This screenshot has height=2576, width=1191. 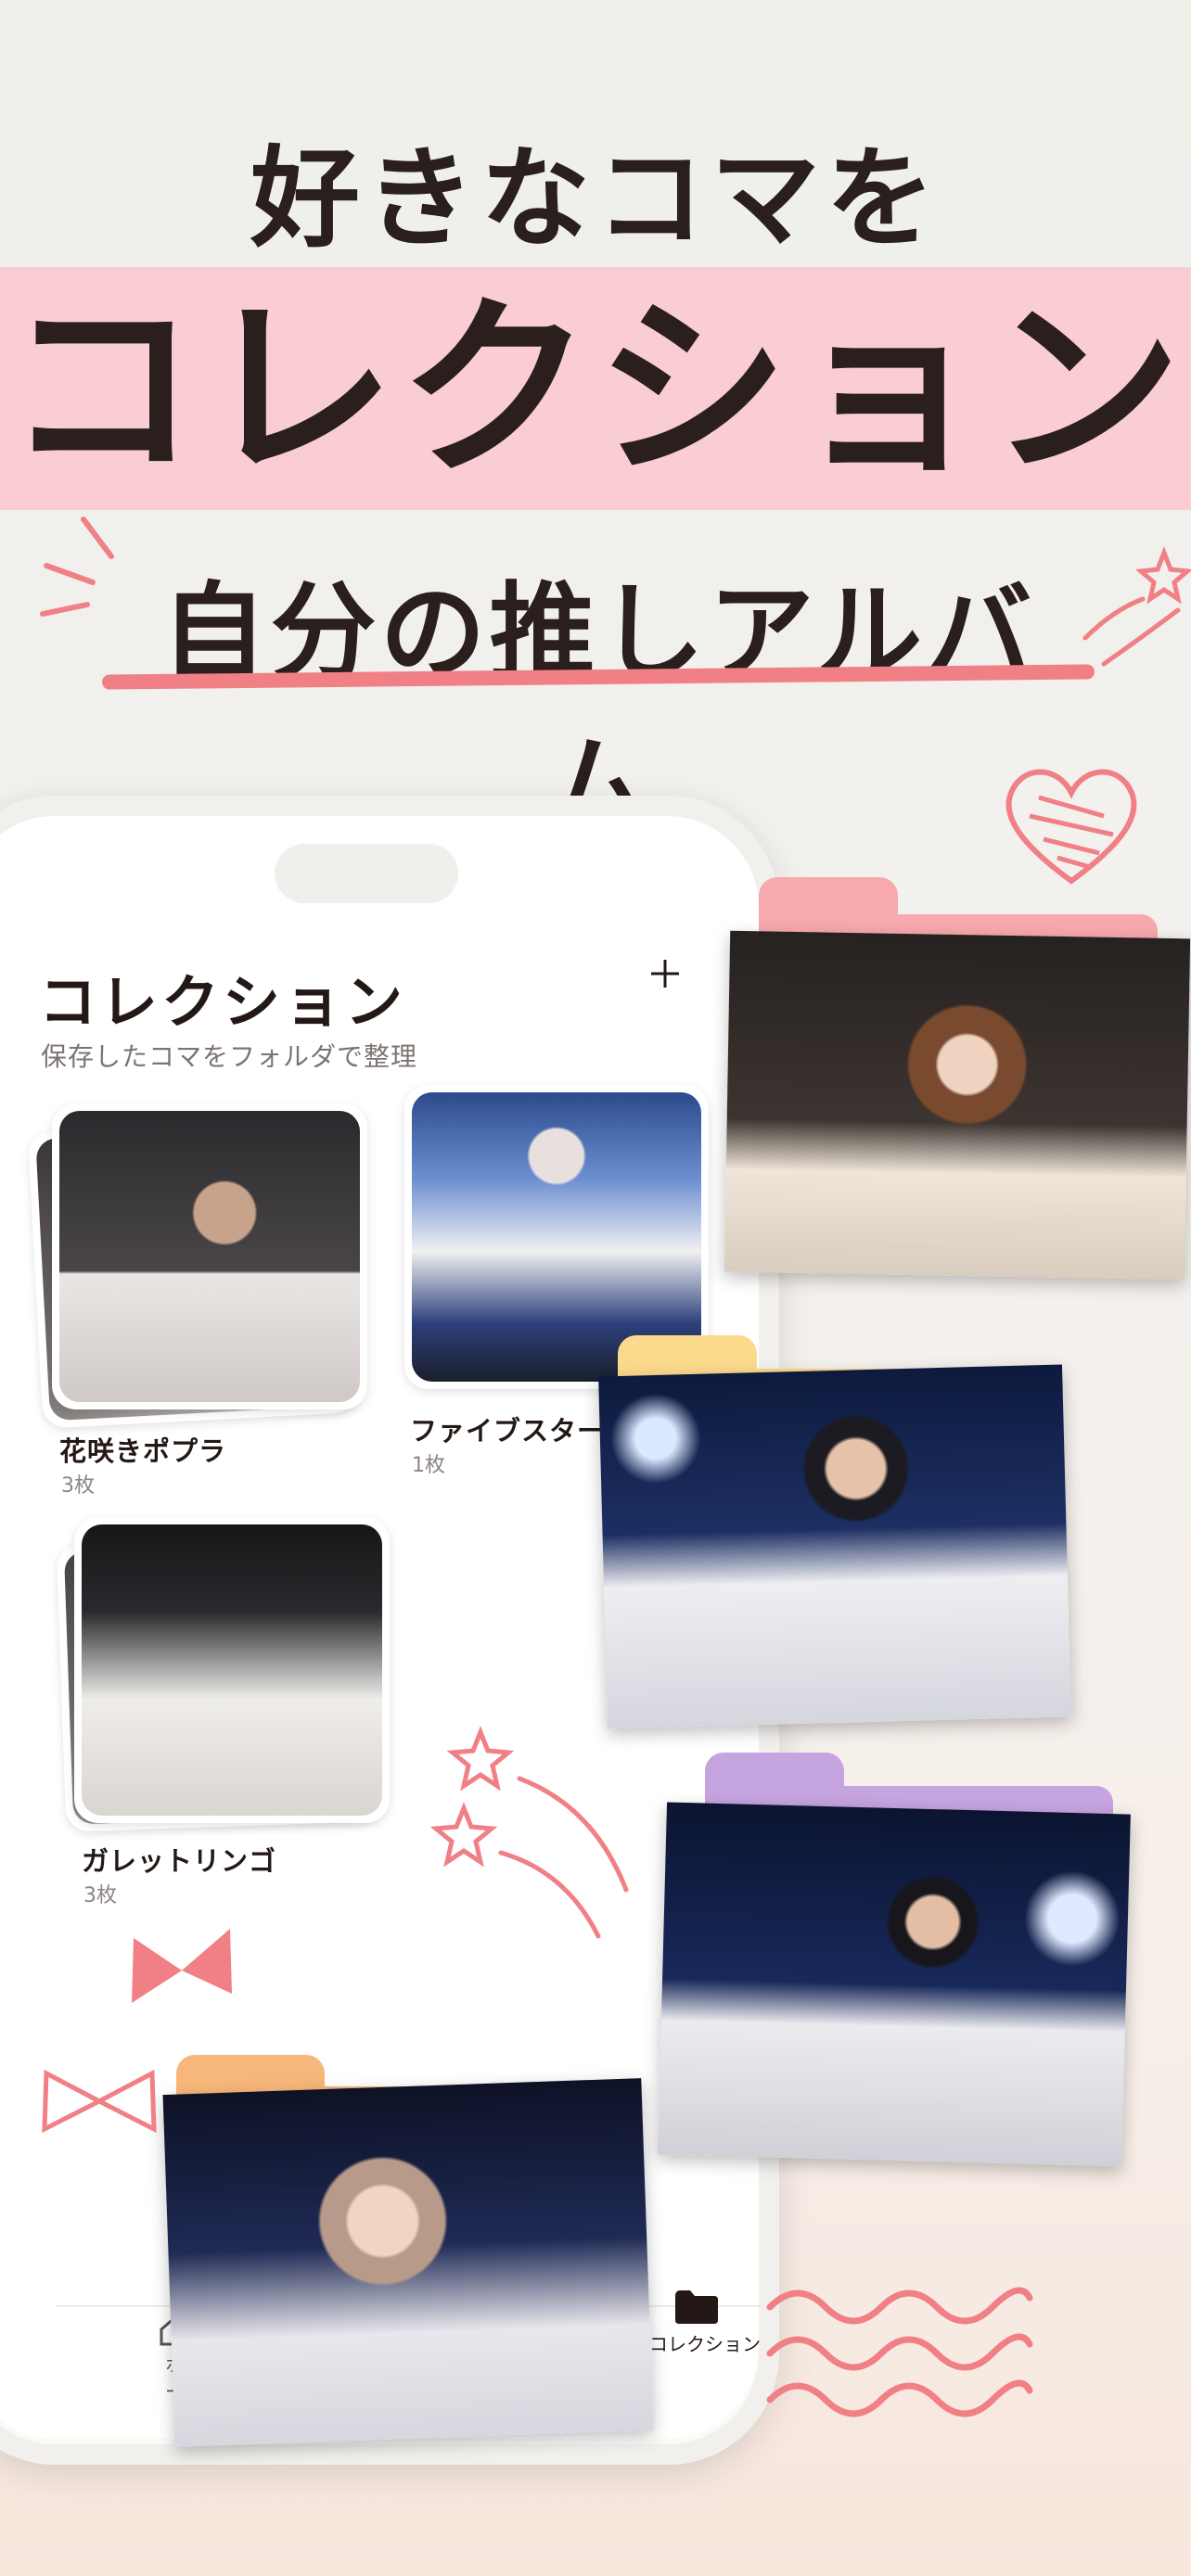 What do you see at coordinates (100, 1895) in the screenshot?
I see `album-count-galette: 3枚` at bounding box center [100, 1895].